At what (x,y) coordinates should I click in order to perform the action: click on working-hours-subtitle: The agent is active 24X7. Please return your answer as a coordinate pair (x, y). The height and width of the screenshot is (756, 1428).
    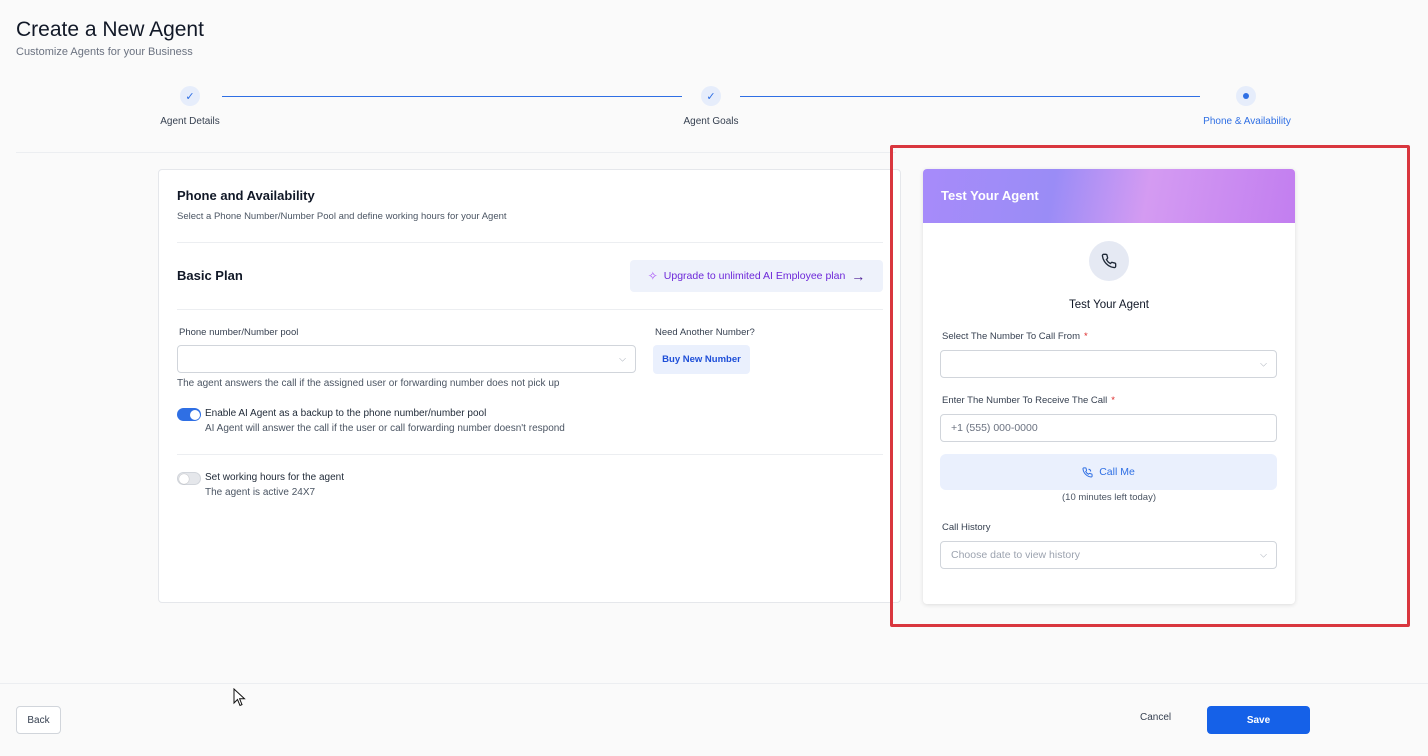
    Looking at the image, I should click on (260, 492).